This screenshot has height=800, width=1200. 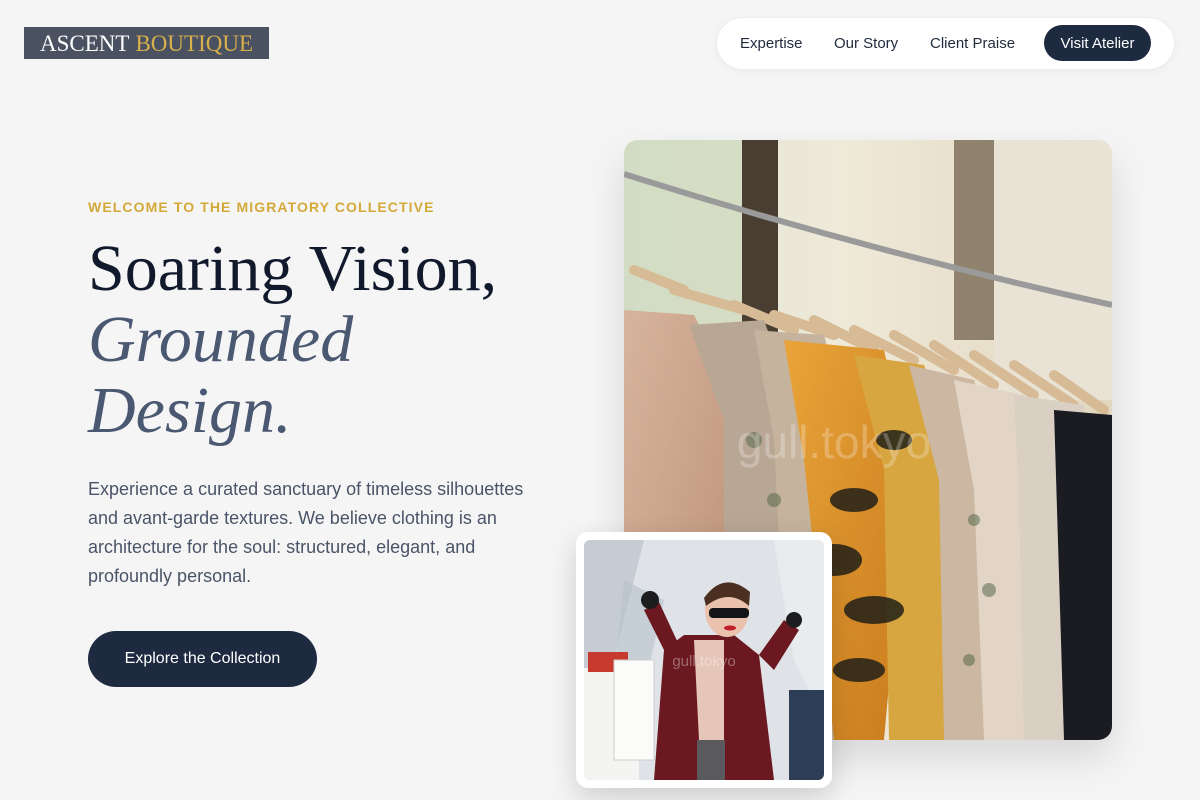 What do you see at coordinates (190, 410) in the screenshot?
I see `headline-line-3: Design.` at bounding box center [190, 410].